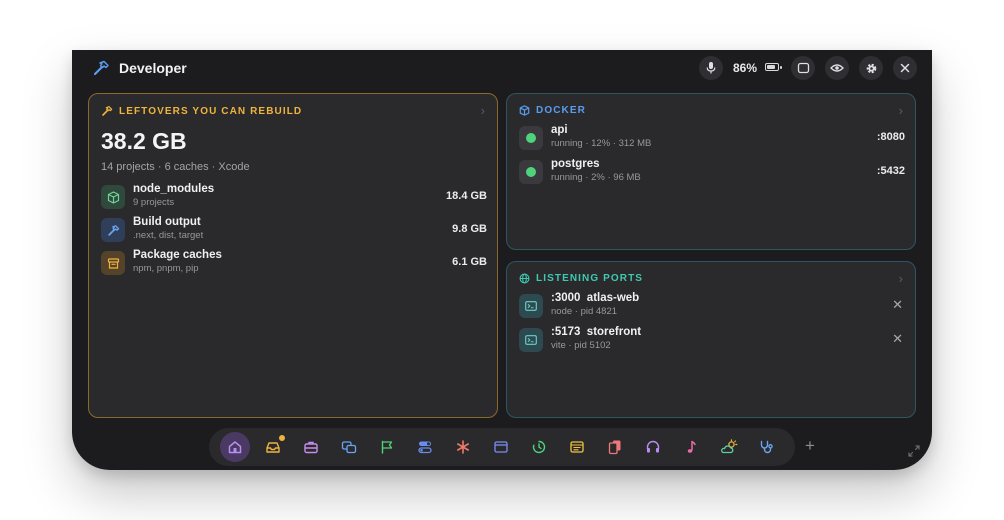 The image size is (1004, 520). Describe the element at coordinates (745, 68) in the screenshot. I see `battery-percentage: 86%` at that location.